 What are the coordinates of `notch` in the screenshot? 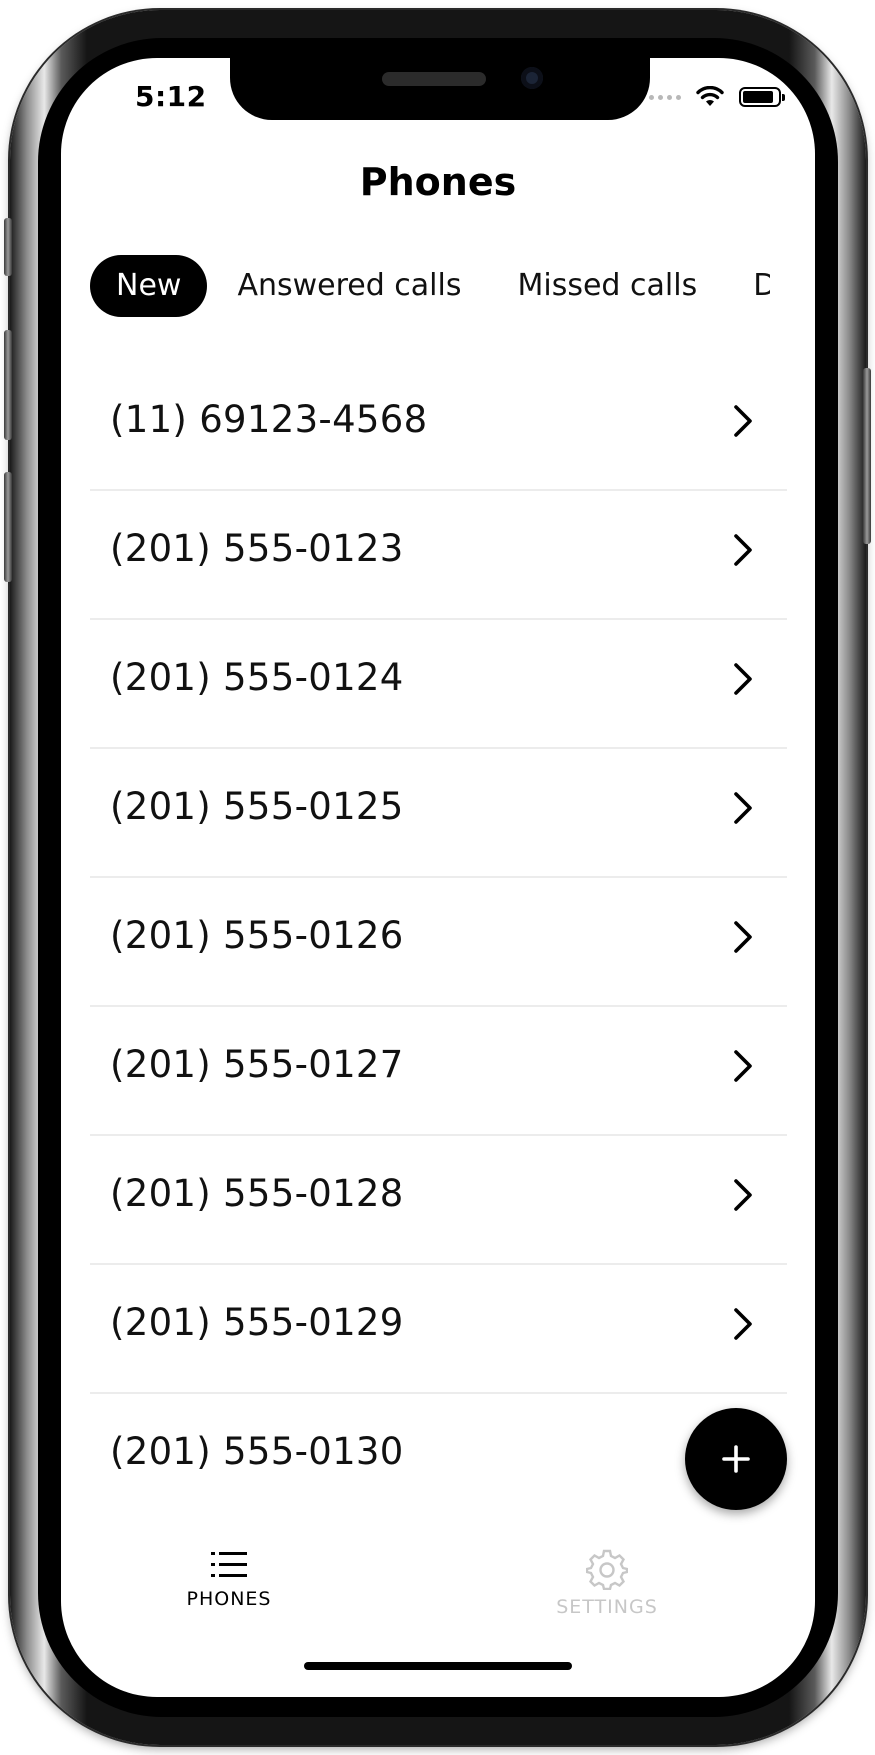 It's located at (440, 89).